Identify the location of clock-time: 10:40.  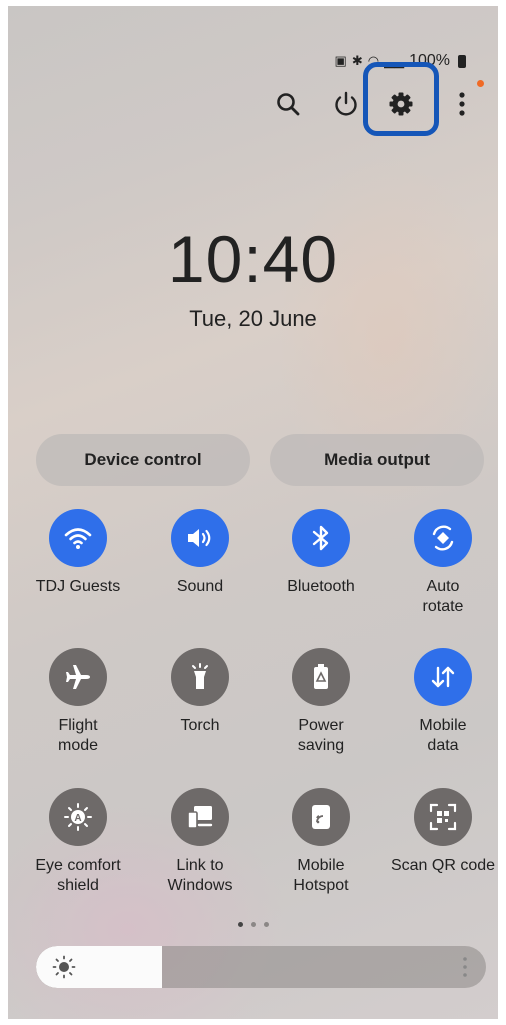
(253, 259).